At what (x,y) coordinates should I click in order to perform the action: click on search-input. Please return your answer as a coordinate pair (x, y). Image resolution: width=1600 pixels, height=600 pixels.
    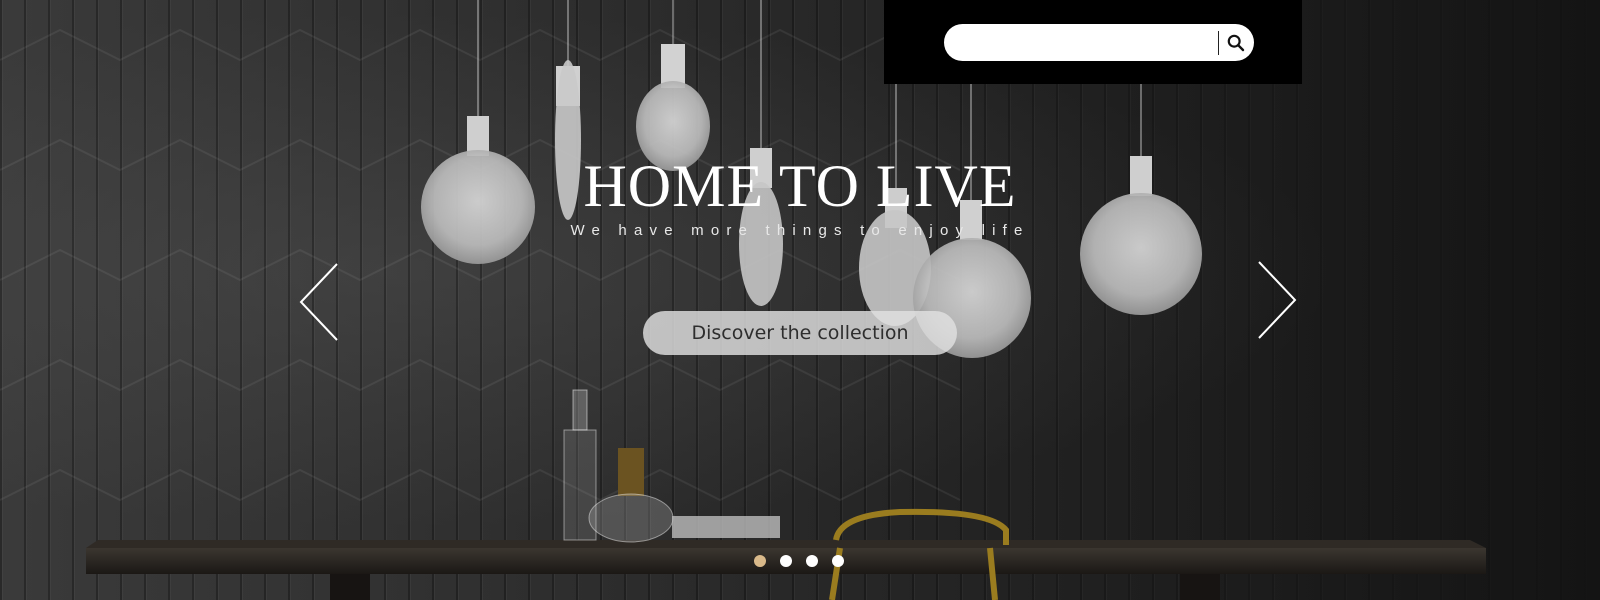
    Looking at the image, I should click on (1090, 42).